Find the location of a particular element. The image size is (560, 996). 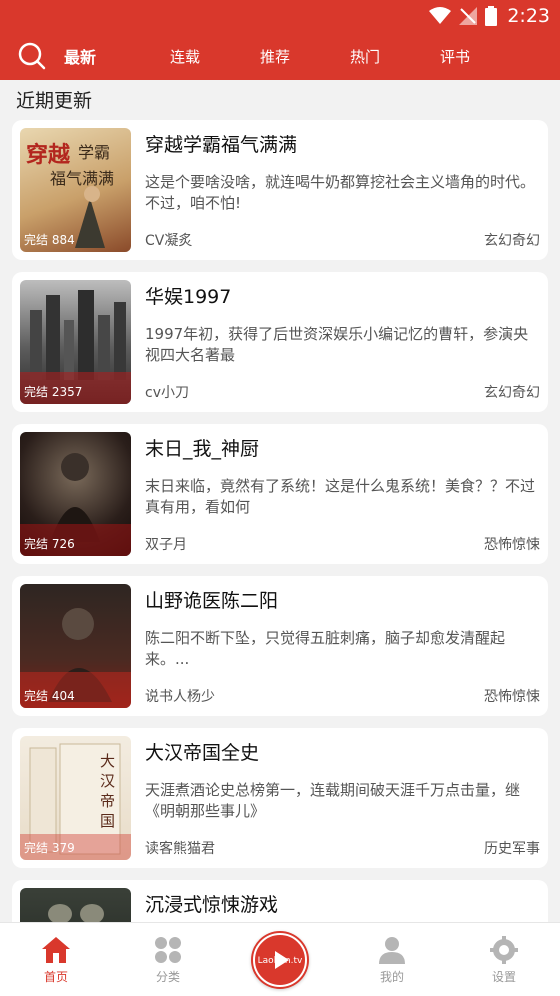

tab-latest: 最新 is located at coordinates (89, 56).